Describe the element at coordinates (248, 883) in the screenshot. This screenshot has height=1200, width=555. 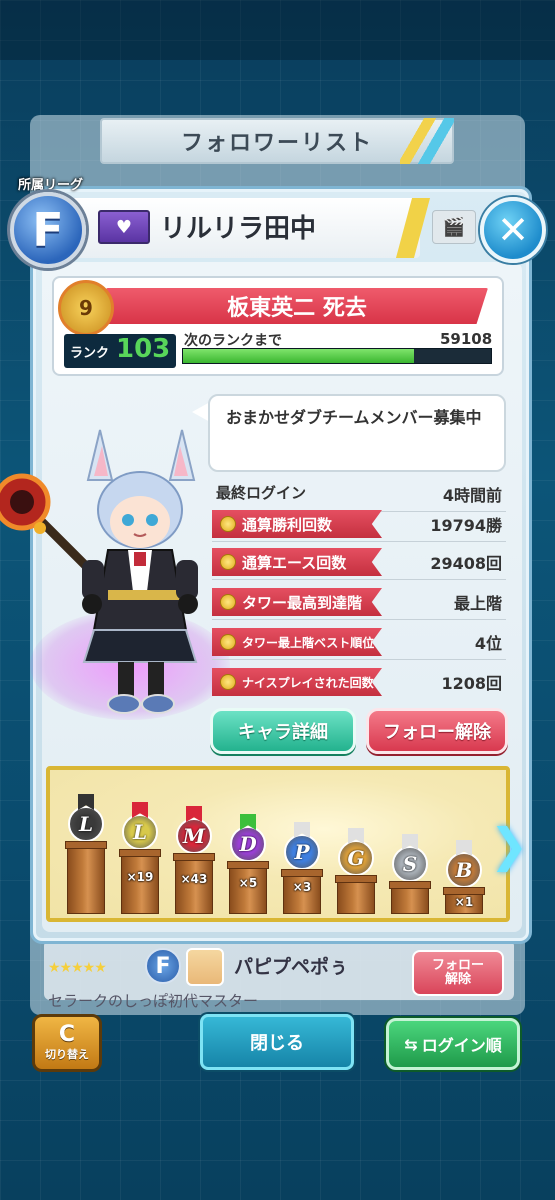
I see `medal-count: ×5` at that location.